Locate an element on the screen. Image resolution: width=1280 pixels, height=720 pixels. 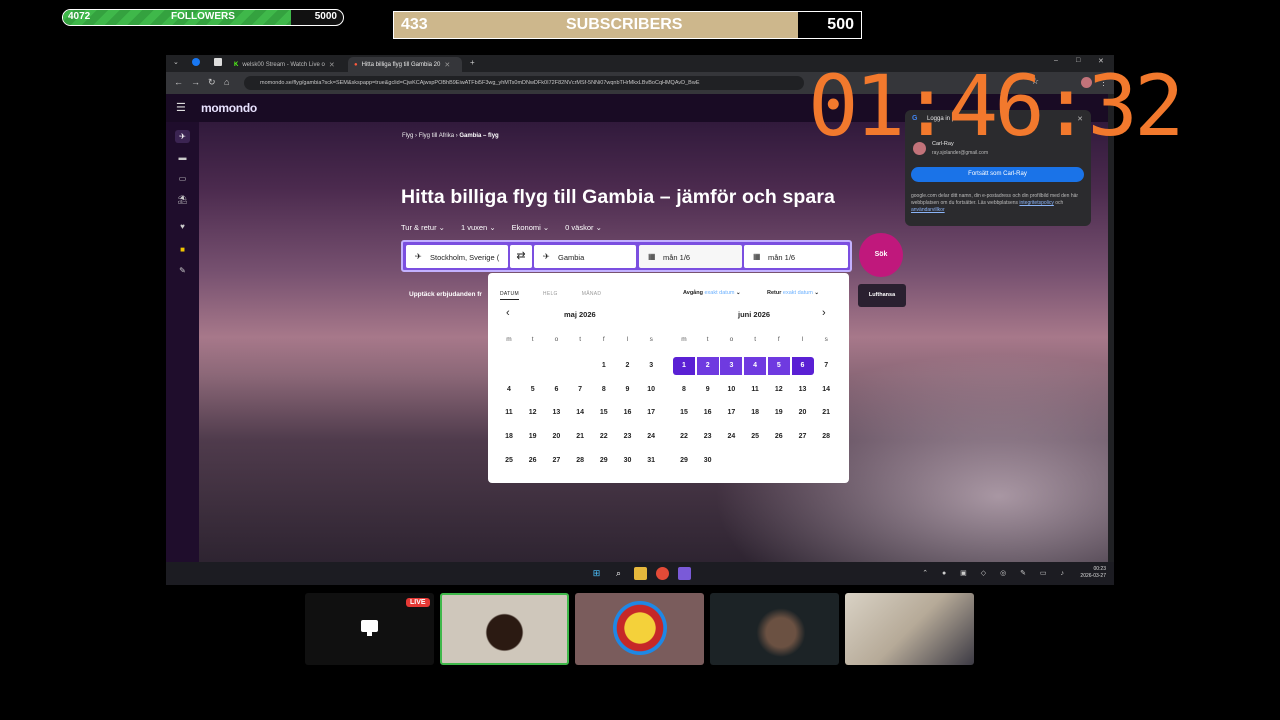
flights-icon: ✈ is located at coordinates (182, 136).